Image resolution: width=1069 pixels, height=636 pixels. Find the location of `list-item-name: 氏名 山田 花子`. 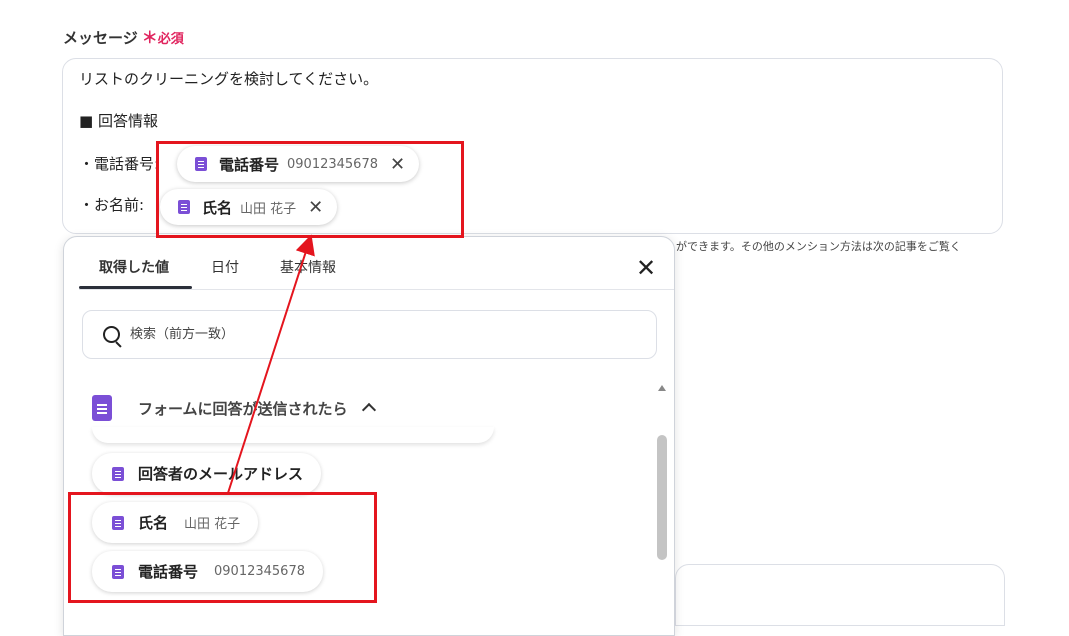

list-item-name: 氏名 山田 花子 is located at coordinates (175, 522).